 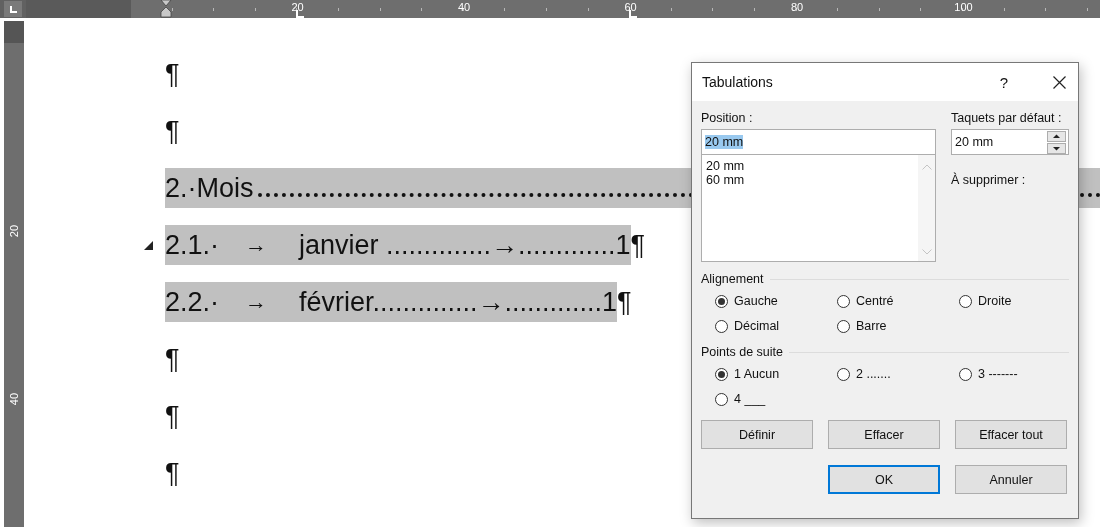 I want to click on leader-radio: 4 ___, so click(x=776, y=399).